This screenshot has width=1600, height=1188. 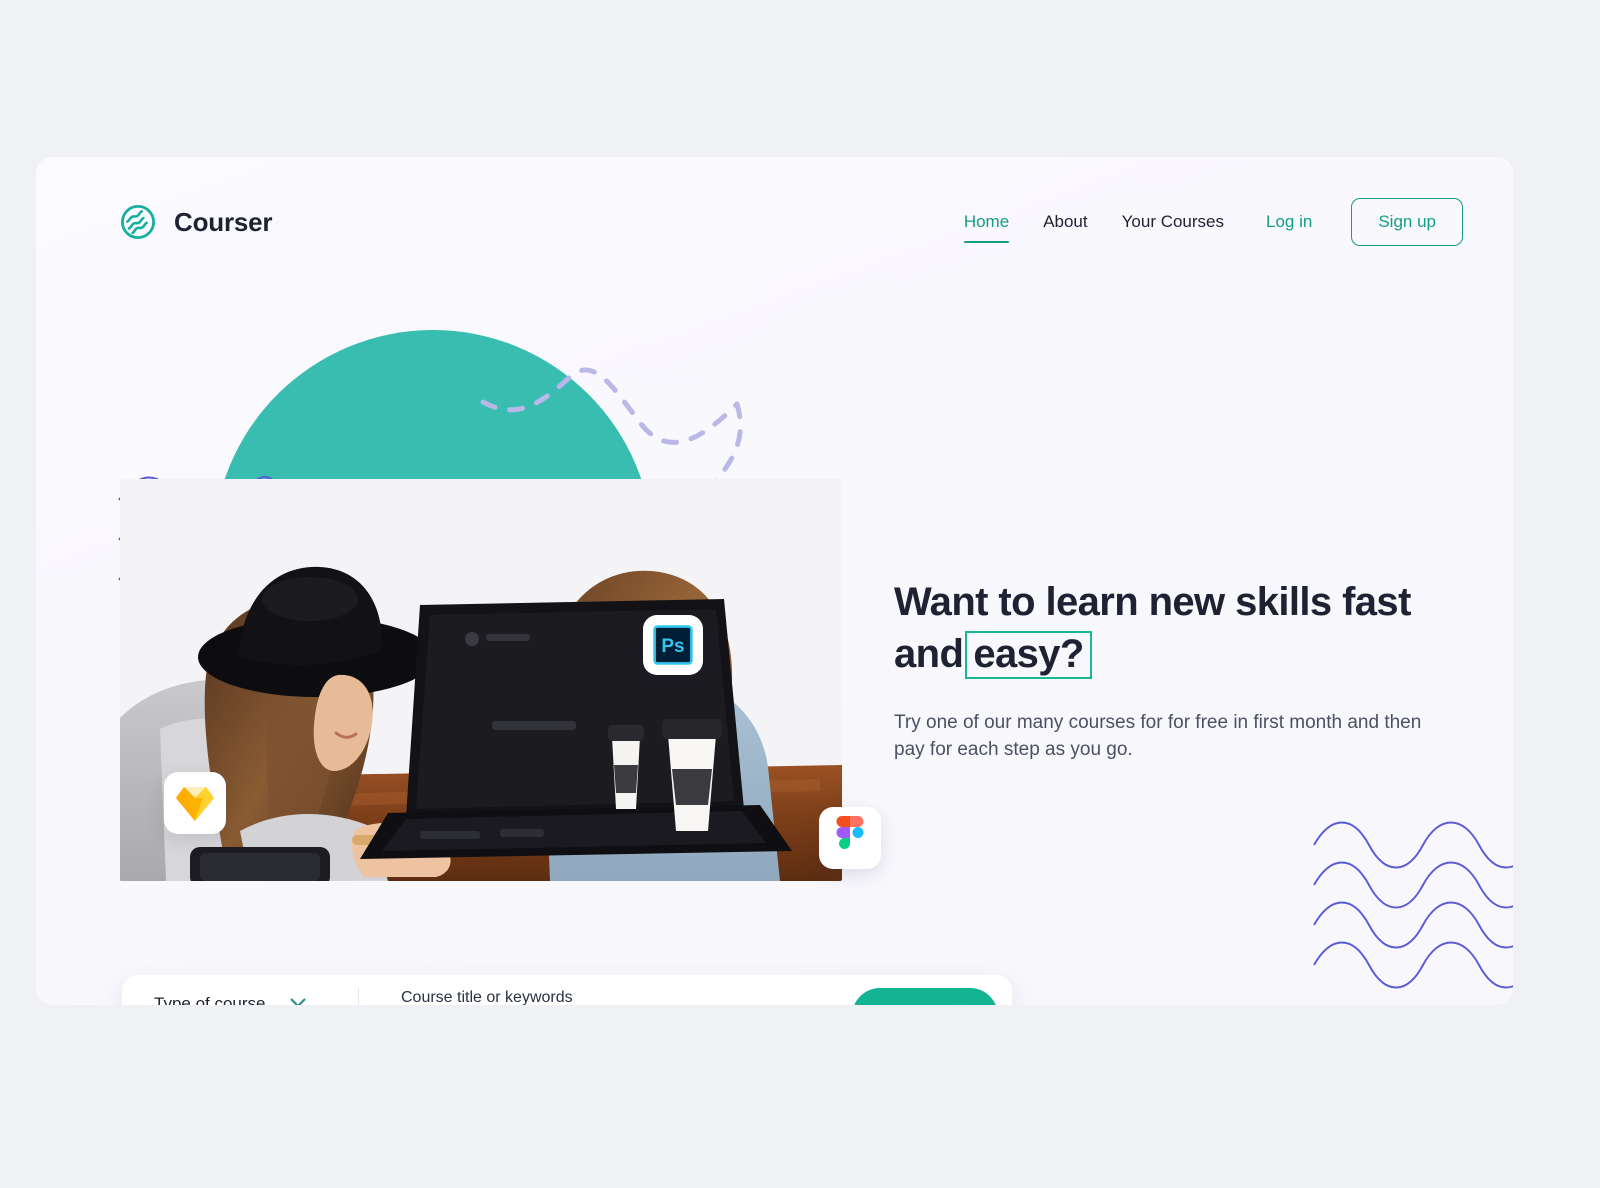 I want to click on chevron-down-icon, so click(x=298, y=1000).